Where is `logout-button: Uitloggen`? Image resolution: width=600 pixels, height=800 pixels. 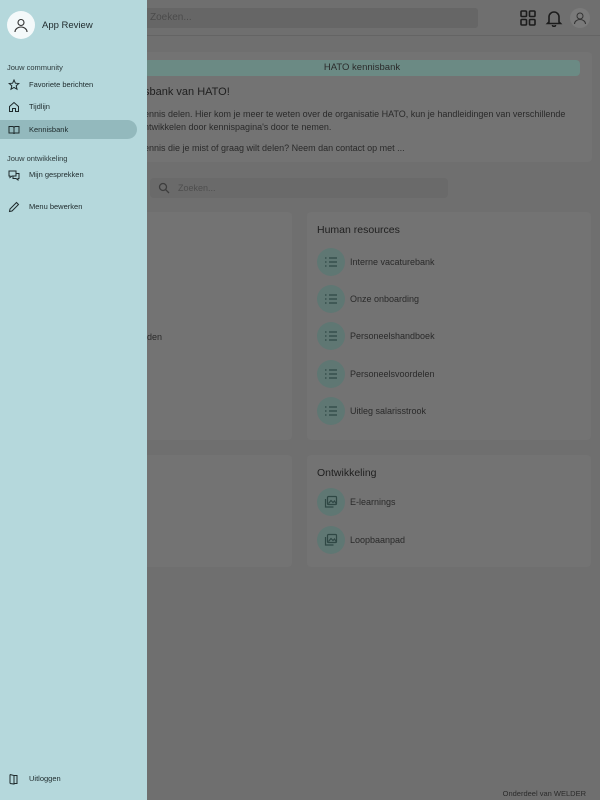 logout-button: Uitloggen is located at coordinates (68, 778).